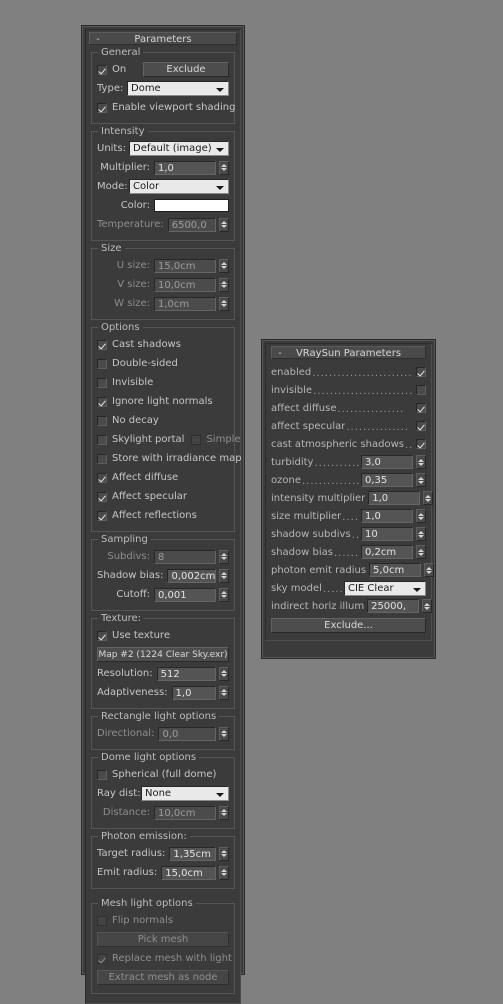 This screenshot has width=503, height=1004. Describe the element at coordinates (191, 575) in the screenshot. I see `shadow-bias-field: 0,002cm` at that location.